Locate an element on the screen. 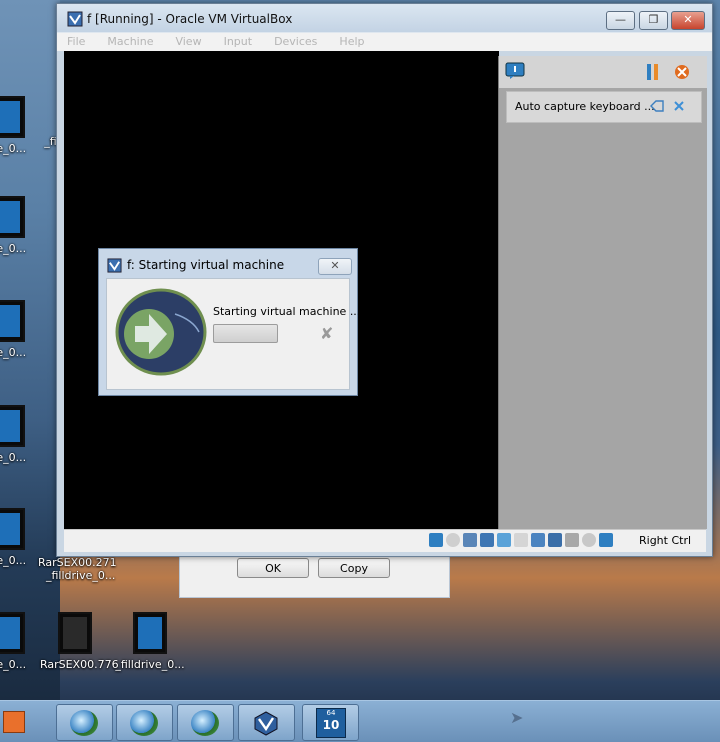 The height and width of the screenshot is (742, 720). start-vm-arrow-icon is located at coordinates (161, 332).